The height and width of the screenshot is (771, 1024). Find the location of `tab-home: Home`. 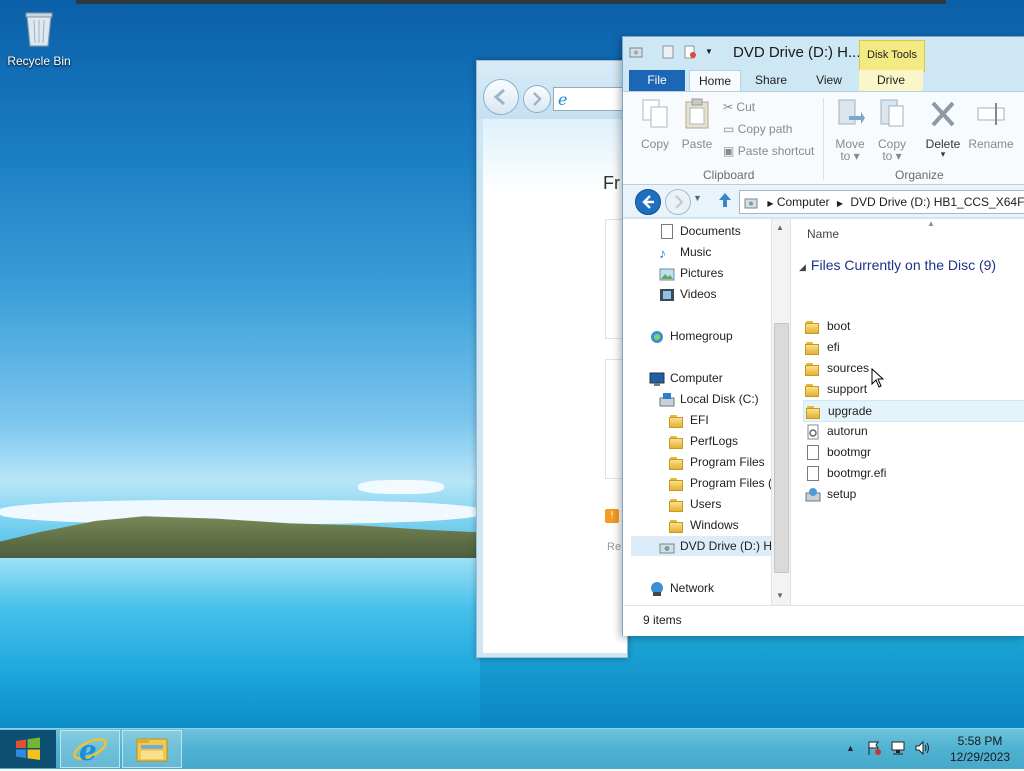

tab-home: Home is located at coordinates (715, 81).